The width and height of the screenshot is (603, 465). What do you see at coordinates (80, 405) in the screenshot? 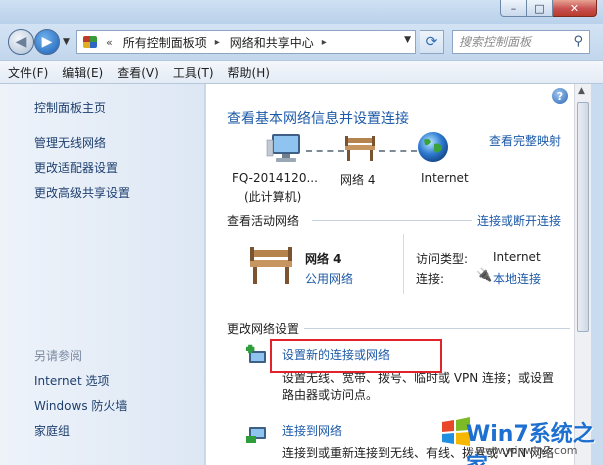
I see `sidebar-item-windows-firewall: Windows 防火墙` at bounding box center [80, 405].